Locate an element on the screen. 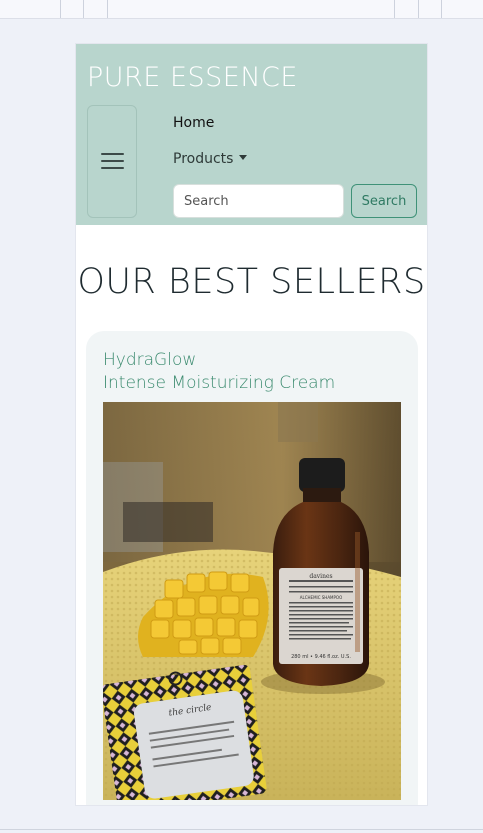 This screenshot has height=833, width=483. browser-top-strip is located at coordinates (241, 9).